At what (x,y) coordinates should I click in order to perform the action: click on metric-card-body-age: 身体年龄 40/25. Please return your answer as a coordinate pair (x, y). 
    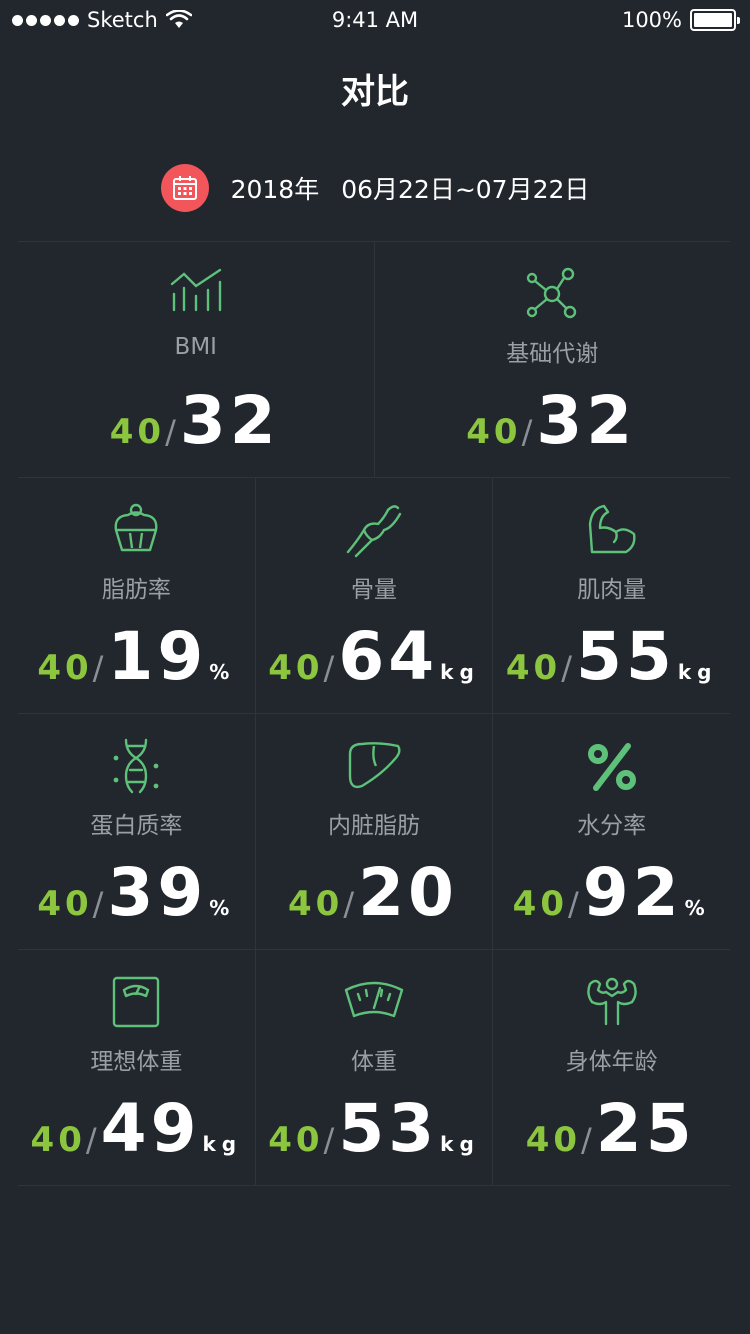
    Looking at the image, I should click on (611, 1067).